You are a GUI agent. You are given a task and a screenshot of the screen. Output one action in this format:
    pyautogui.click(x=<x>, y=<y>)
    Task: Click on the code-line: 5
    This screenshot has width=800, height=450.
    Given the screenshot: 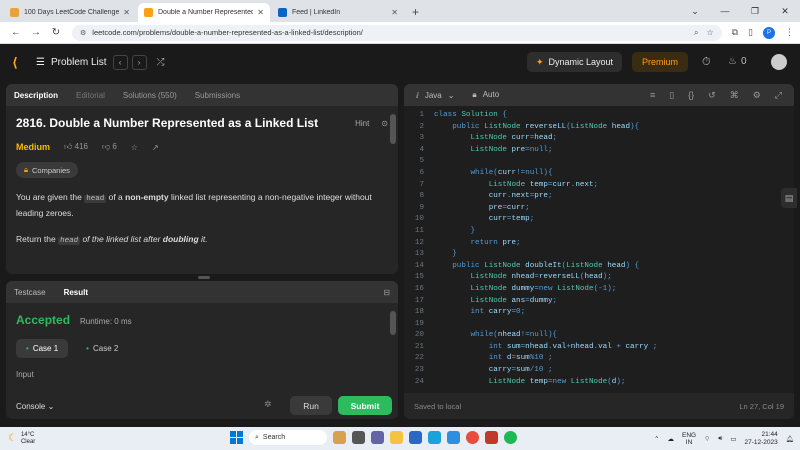 What is the action you would take?
    pyautogui.click(x=599, y=163)
    